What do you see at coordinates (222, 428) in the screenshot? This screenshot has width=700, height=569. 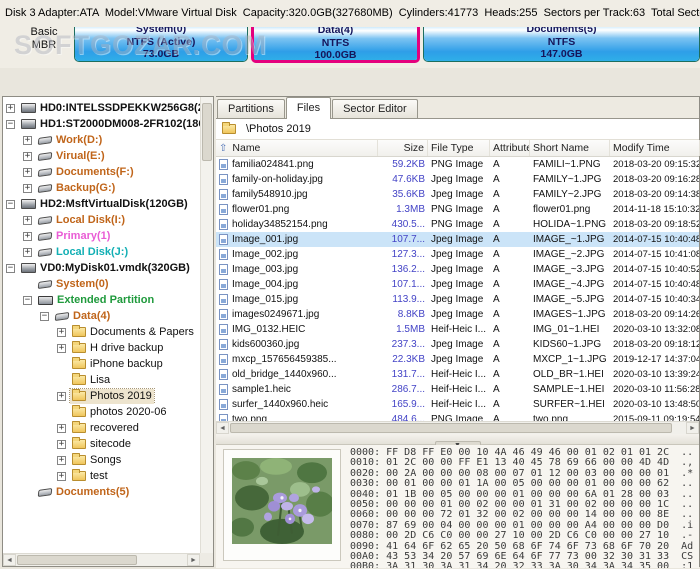 I see `list-scroll-left-icon: ◄` at bounding box center [222, 428].